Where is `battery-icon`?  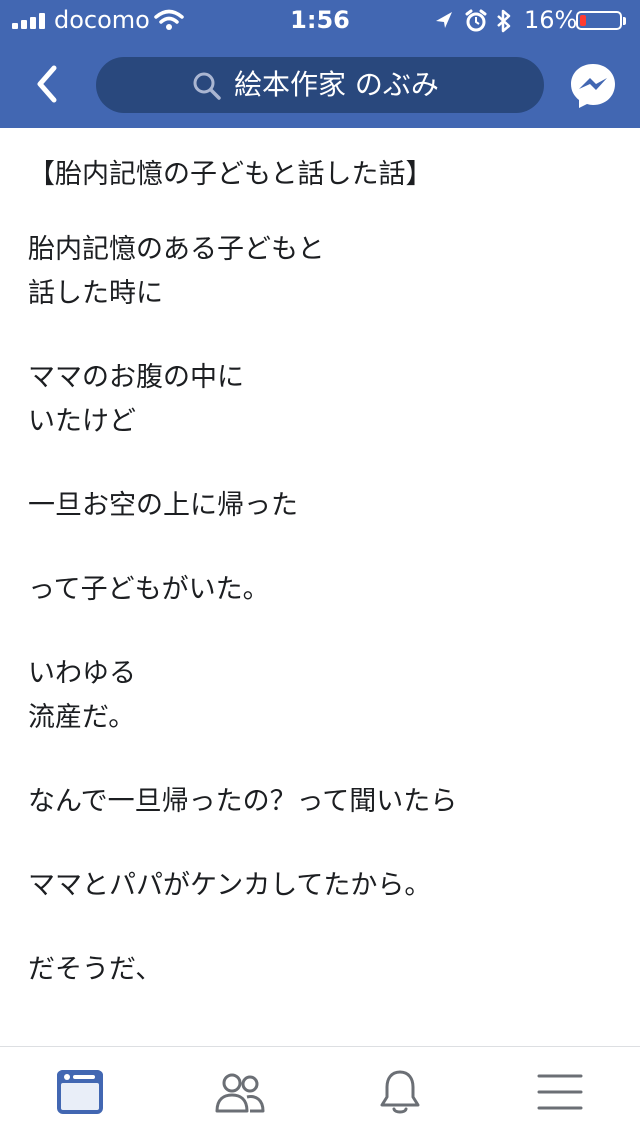
battery-icon is located at coordinates (601, 20).